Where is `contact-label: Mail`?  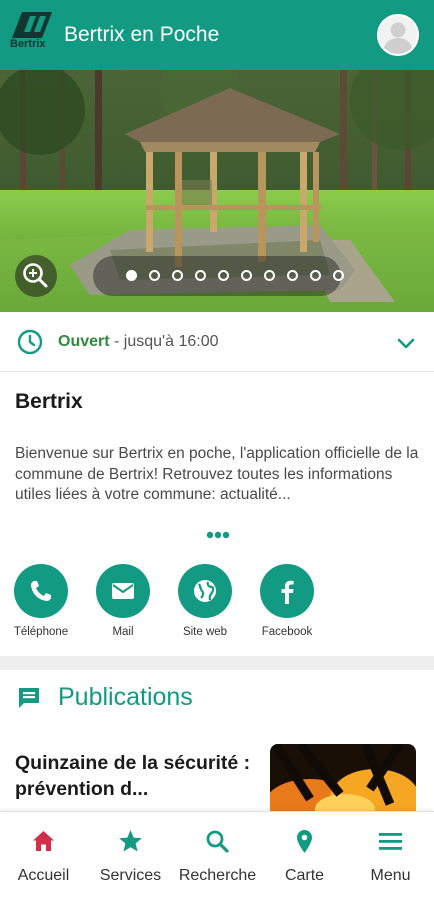 contact-label: Mail is located at coordinates (123, 632).